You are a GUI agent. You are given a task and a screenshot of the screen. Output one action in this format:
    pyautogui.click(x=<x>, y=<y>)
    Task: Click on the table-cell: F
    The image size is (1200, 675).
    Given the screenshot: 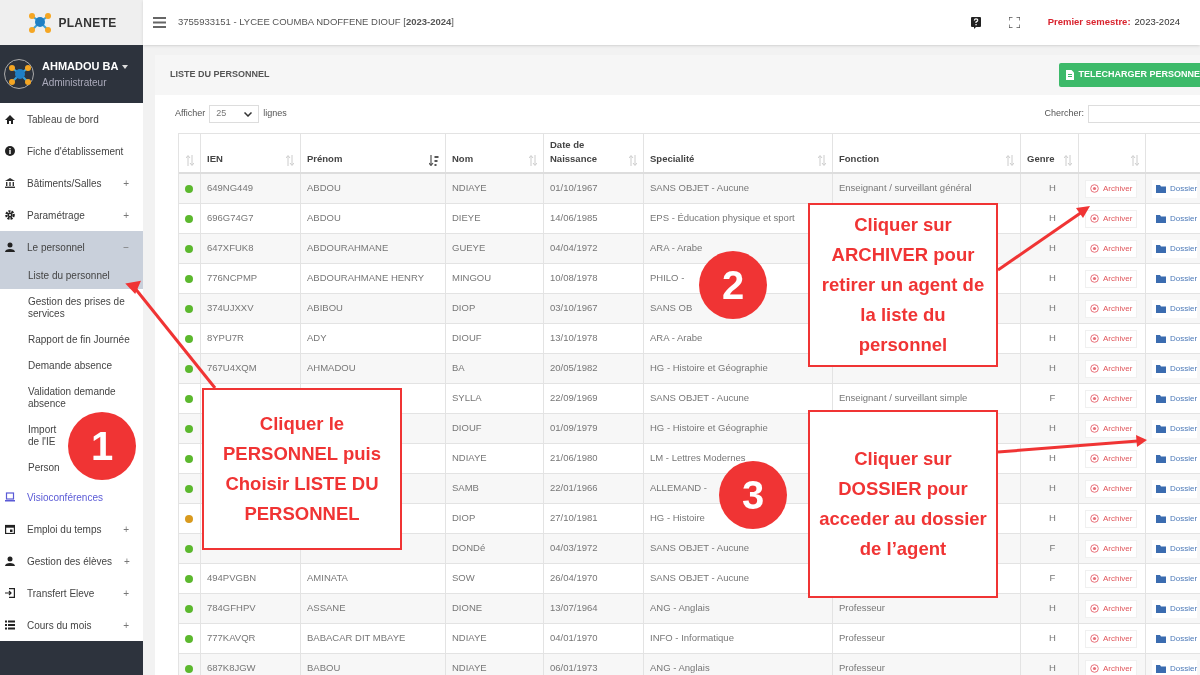 What is the action you would take?
    pyautogui.click(x=1052, y=548)
    